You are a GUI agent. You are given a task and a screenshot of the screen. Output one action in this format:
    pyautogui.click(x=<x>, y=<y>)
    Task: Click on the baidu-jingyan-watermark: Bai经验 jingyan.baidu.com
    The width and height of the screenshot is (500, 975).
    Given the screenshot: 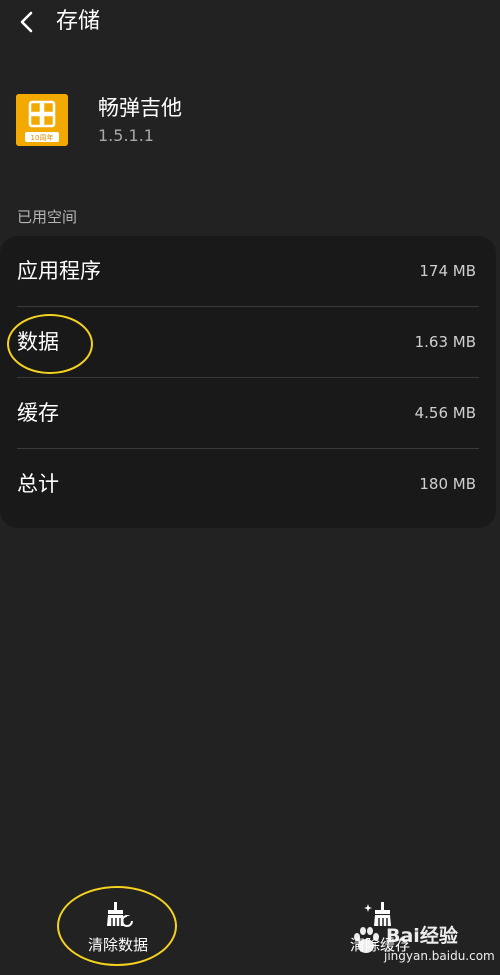 What is the action you would take?
    pyautogui.click(x=421, y=945)
    